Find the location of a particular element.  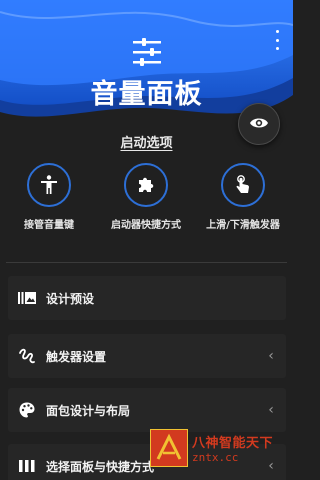

puzzle-icon is located at coordinates (146, 185).